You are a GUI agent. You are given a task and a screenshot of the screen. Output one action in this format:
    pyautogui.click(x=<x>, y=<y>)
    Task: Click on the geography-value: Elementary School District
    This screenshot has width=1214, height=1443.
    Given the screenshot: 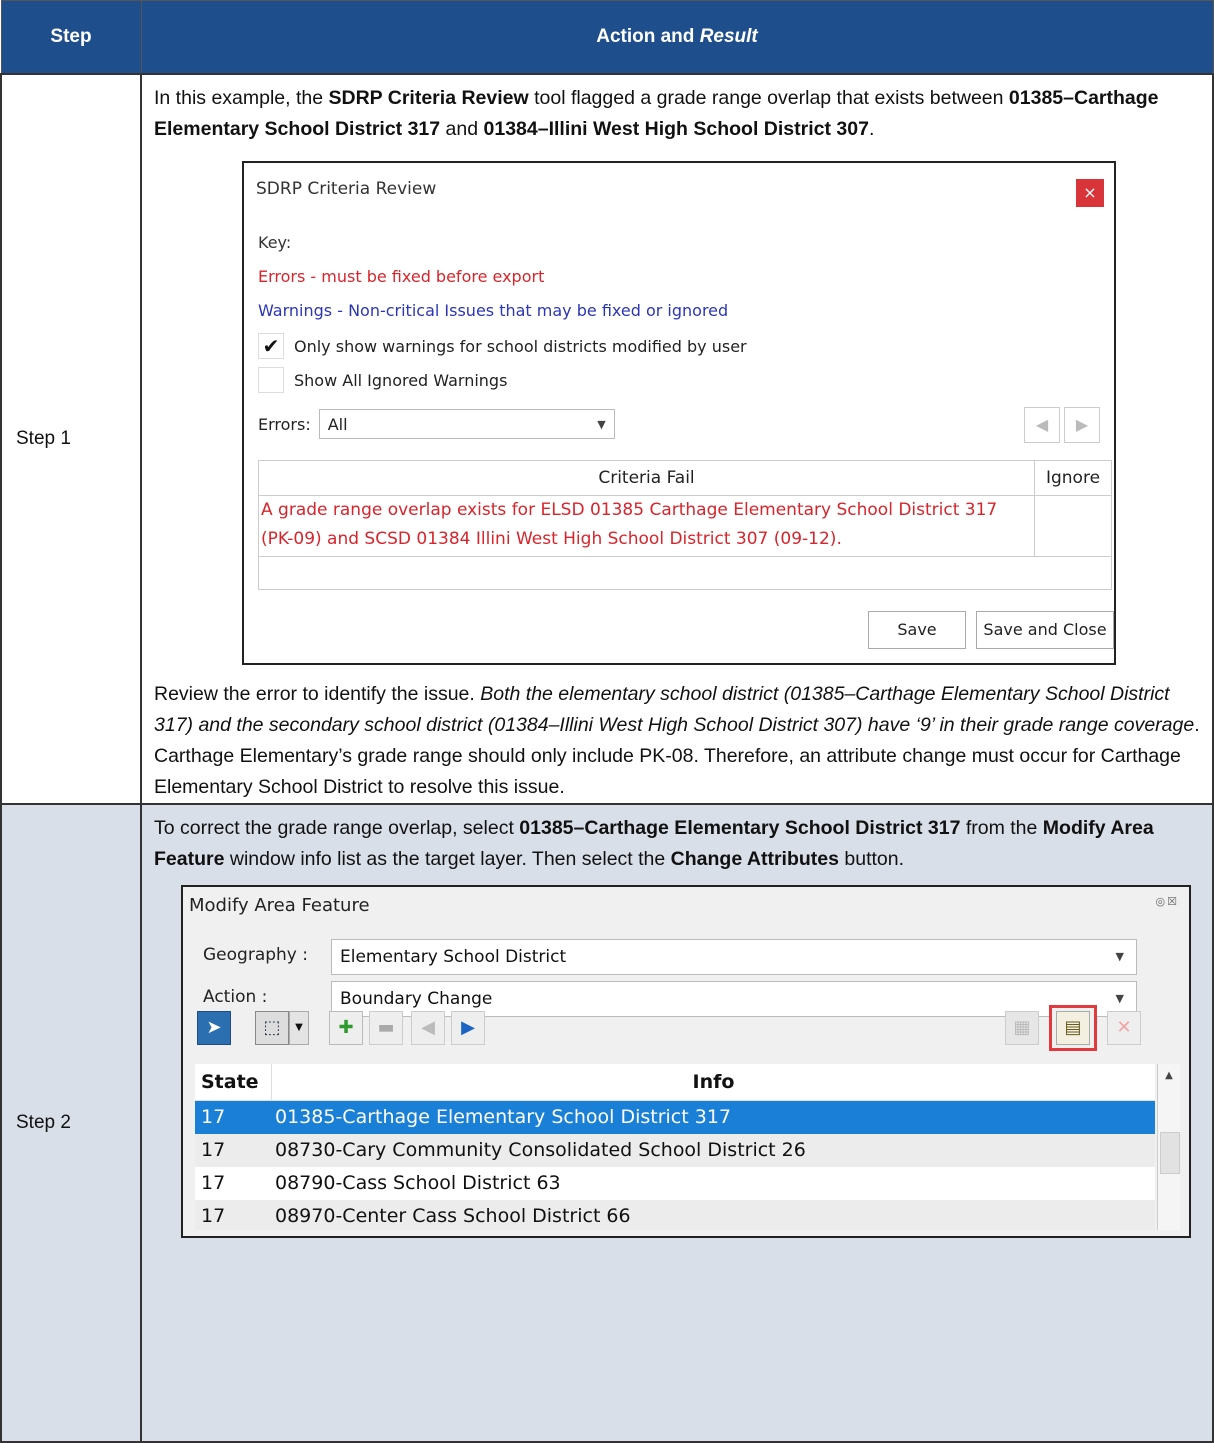 What is the action you would take?
    pyautogui.click(x=453, y=957)
    